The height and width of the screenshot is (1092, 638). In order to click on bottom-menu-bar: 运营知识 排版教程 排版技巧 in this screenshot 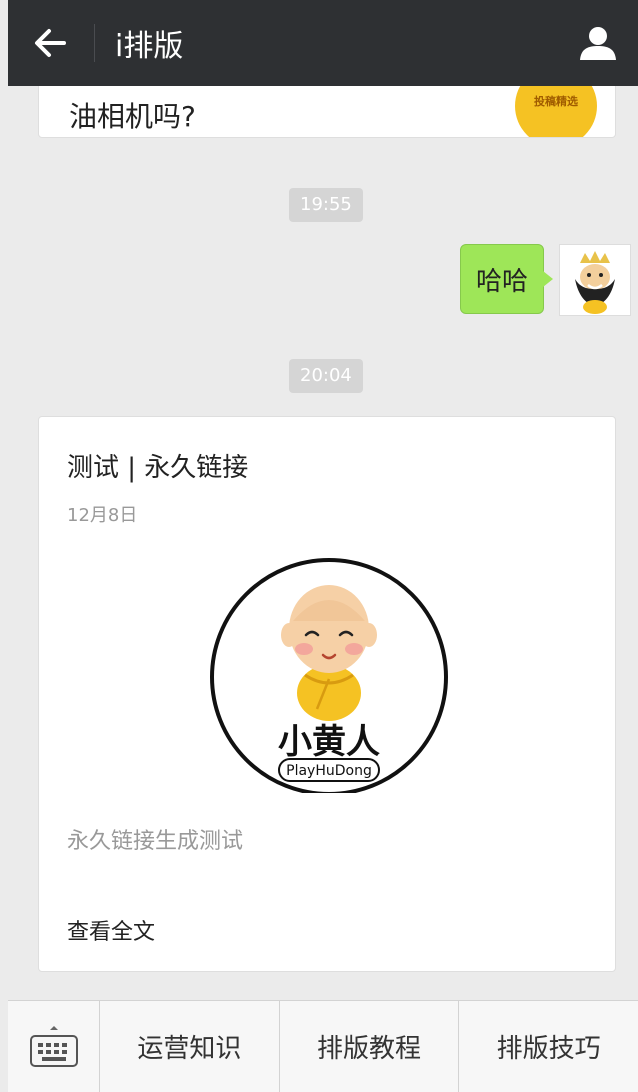, I will do `click(323, 1046)`.